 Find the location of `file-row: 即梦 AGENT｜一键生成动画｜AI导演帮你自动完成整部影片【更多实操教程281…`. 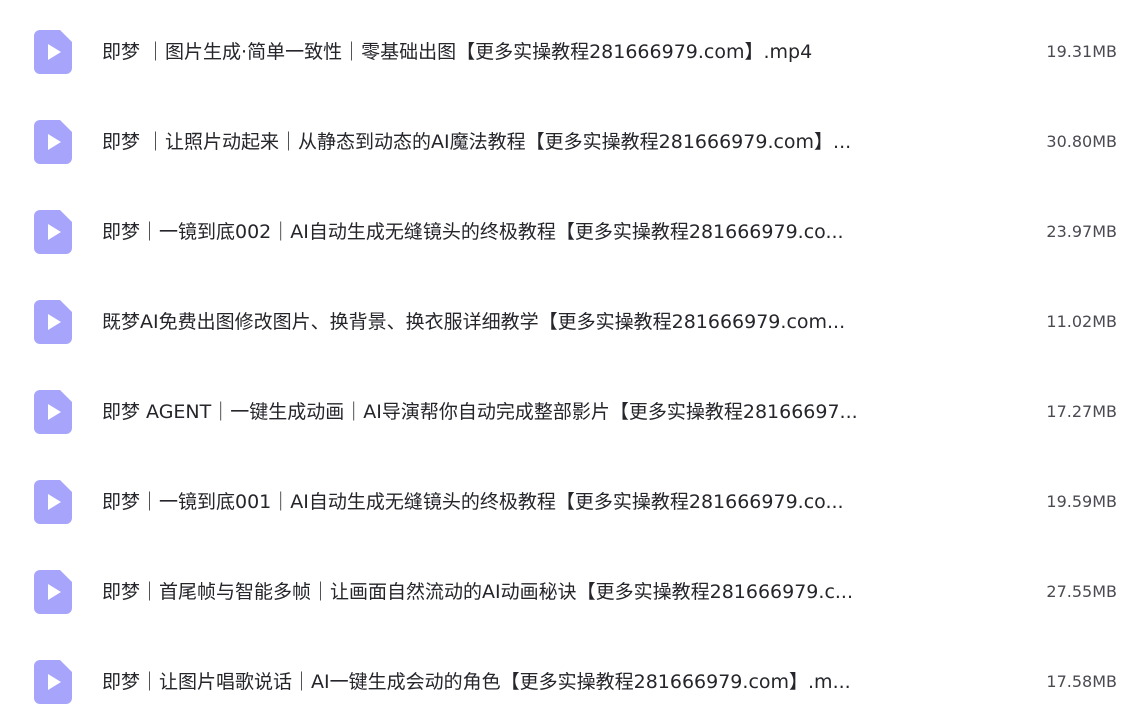

file-row: 即梦 AGENT｜一键生成动画｜AI导演帮你自动完成整部影片【更多实操教程281… is located at coordinates (571, 409).